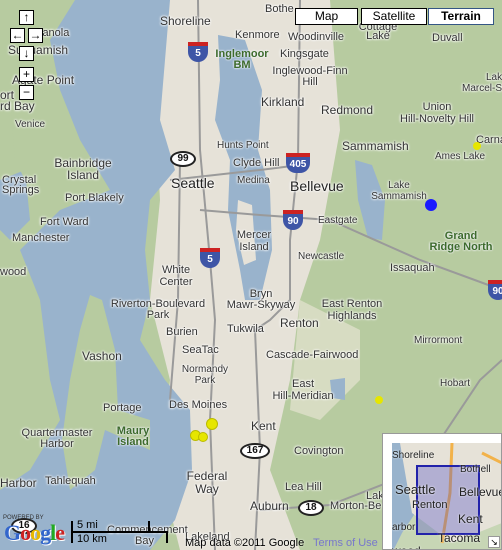  I want to click on place-label: Eastgate, so click(338, 220).